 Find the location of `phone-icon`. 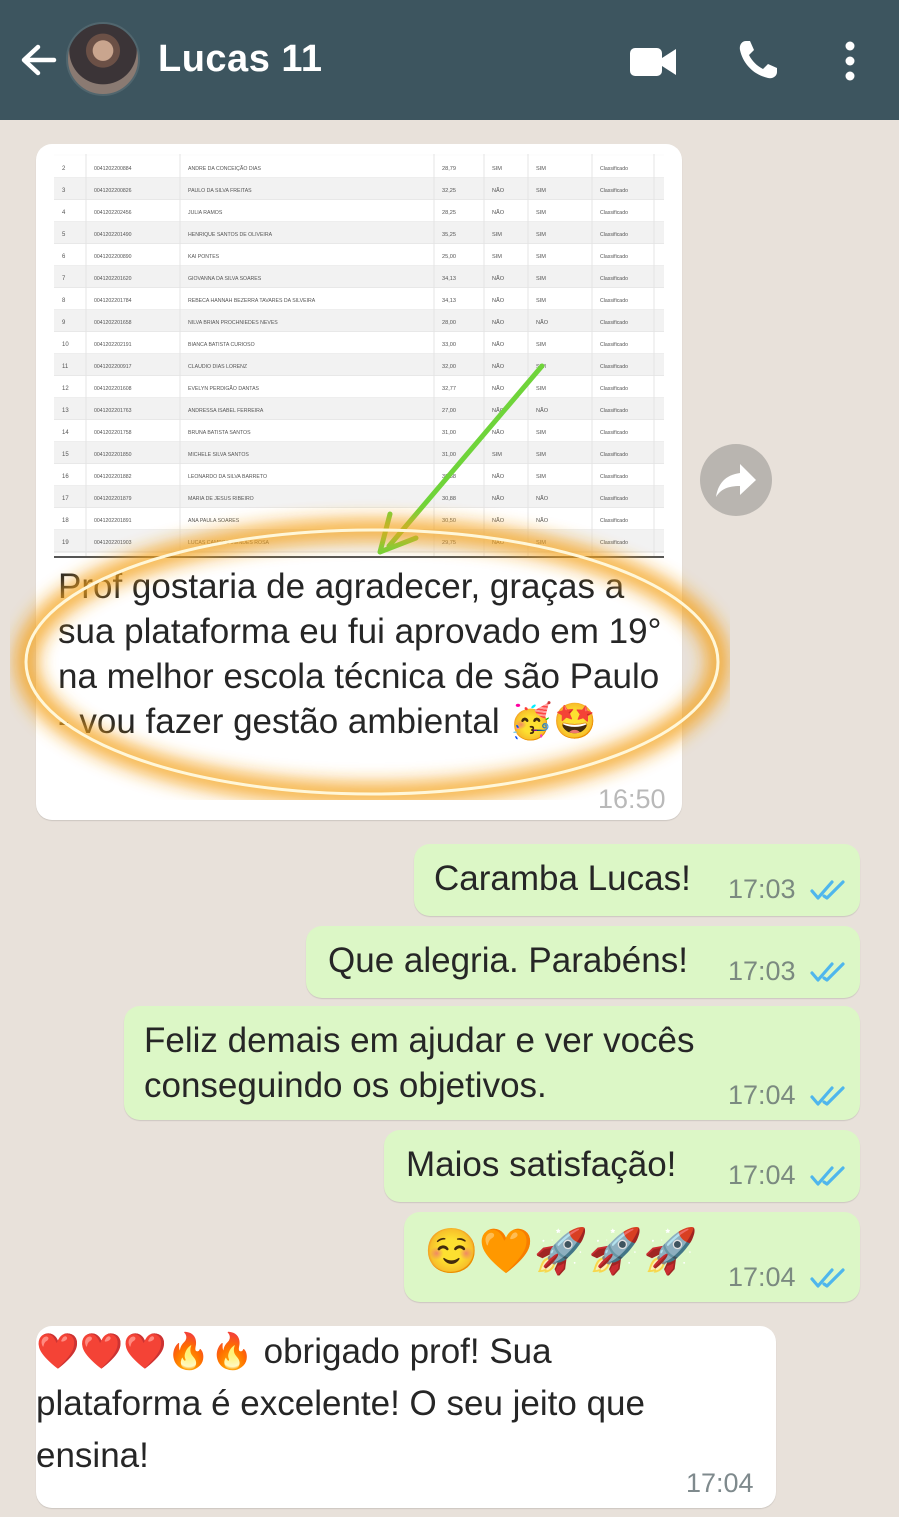

phone-icon is located at coordinates (758, 60).